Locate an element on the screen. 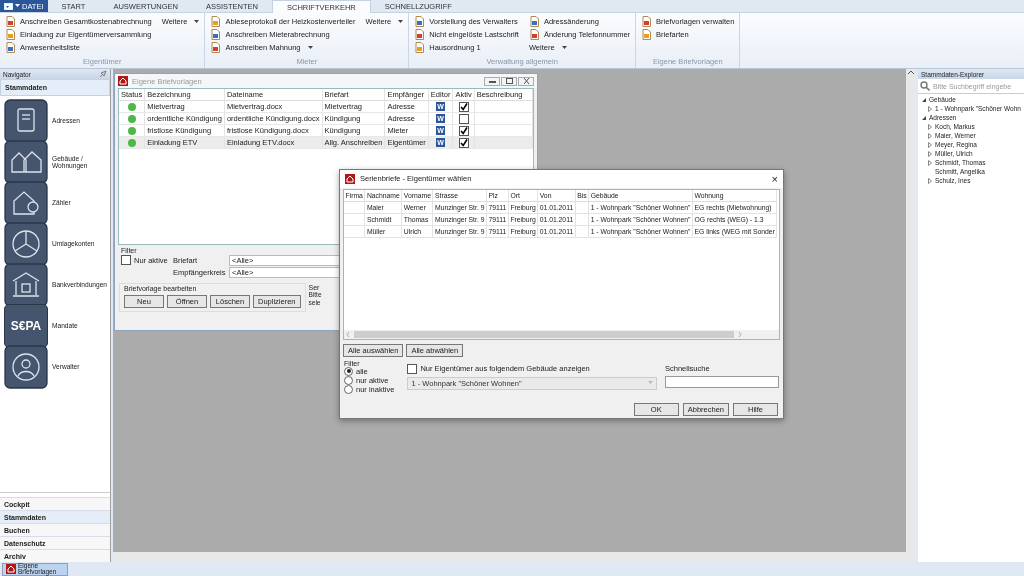 This screenshot has width=1024, height=576. houses-icon is located at coordinates (26, 161).